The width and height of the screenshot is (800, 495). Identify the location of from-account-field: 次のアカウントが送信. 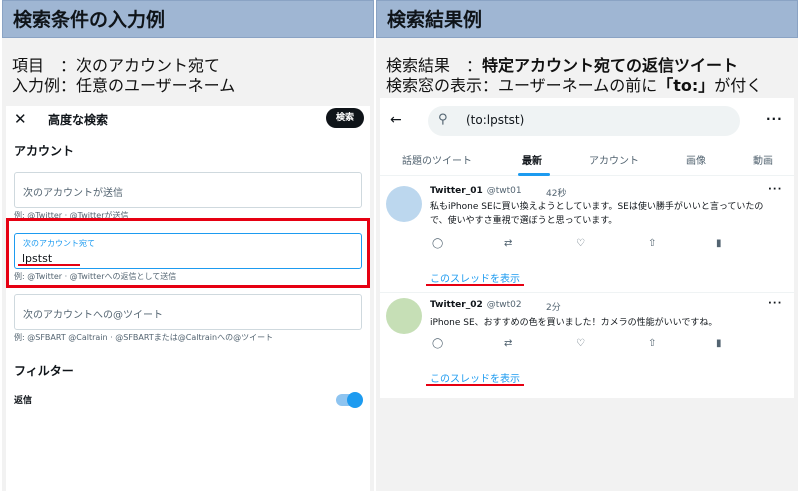
(188, 190).